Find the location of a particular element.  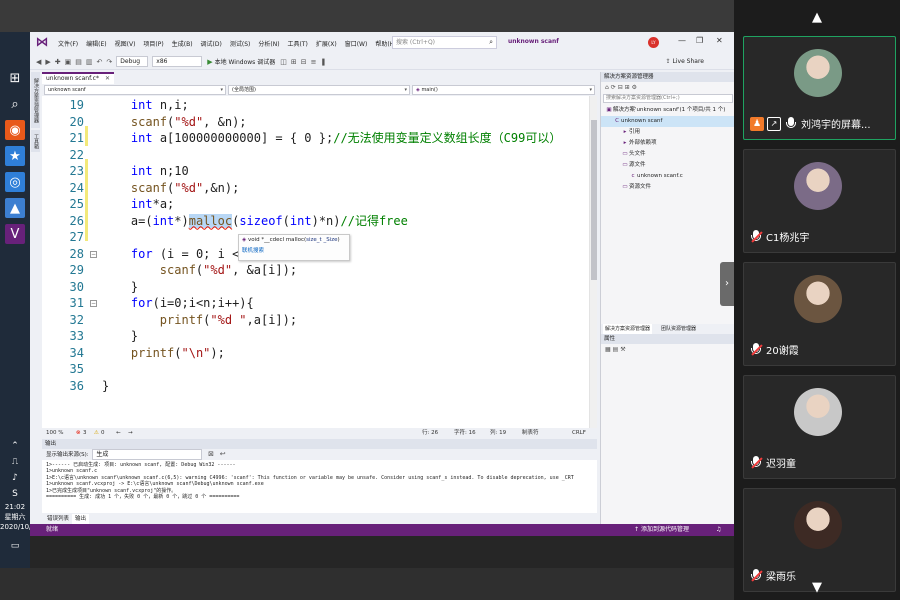

minimize-button: — is located at coordinates (682, 40).